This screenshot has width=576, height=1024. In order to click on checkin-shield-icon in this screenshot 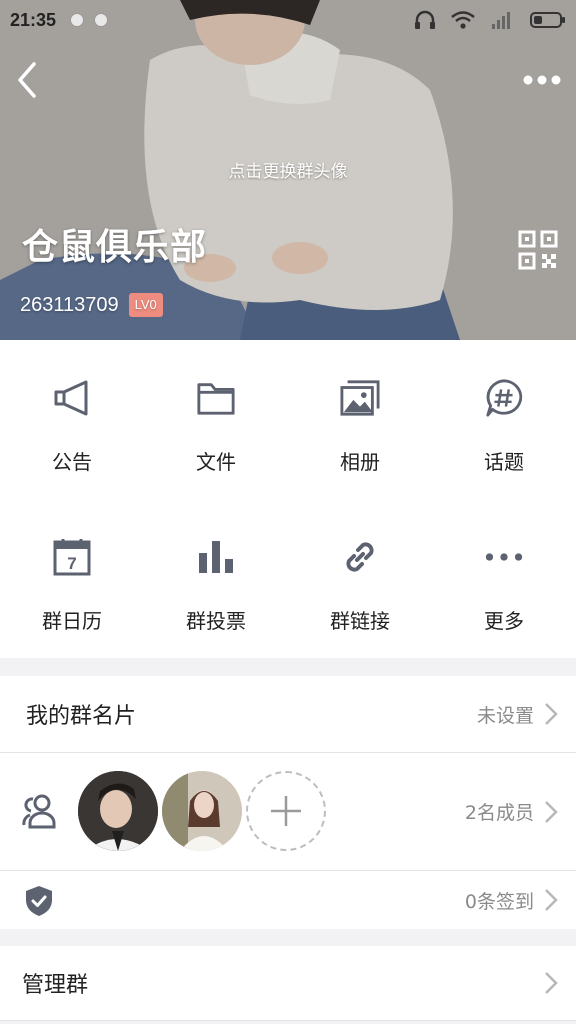, I will do `click(39, 901)`.